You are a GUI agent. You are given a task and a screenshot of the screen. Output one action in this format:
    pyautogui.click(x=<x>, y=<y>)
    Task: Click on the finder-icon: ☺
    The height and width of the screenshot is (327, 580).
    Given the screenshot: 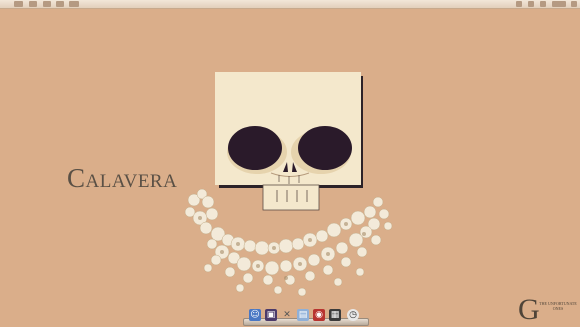 What is the action you would take?
    pyautogui.click(x=255, y=315)
    